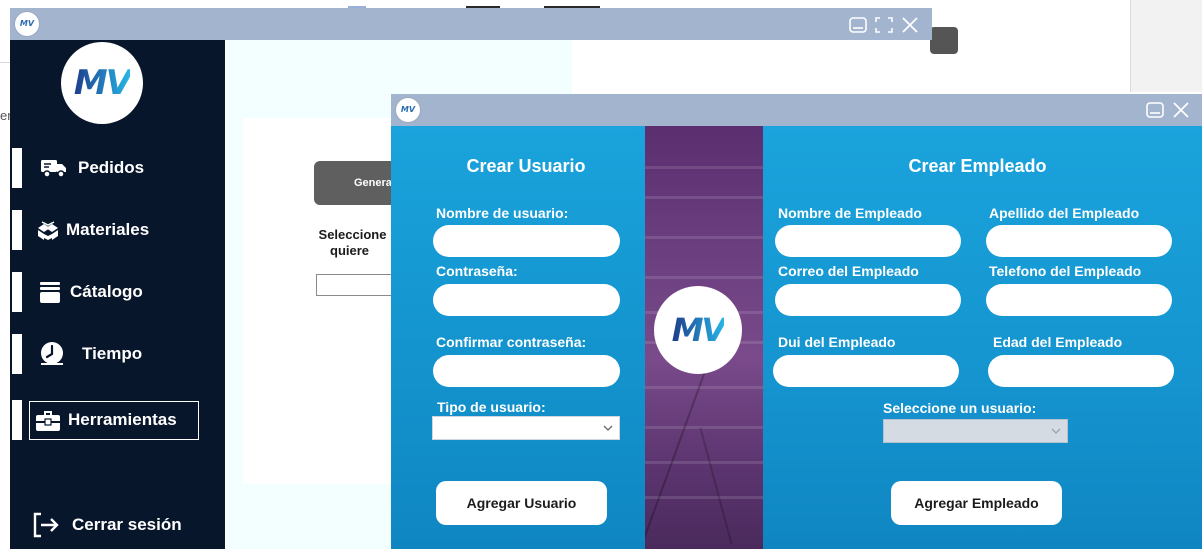 This screenshot has height=549, width=1202. Describe the element at coordinates (526, 371) in the screenshot. I see `confirm-password-input` at that location.